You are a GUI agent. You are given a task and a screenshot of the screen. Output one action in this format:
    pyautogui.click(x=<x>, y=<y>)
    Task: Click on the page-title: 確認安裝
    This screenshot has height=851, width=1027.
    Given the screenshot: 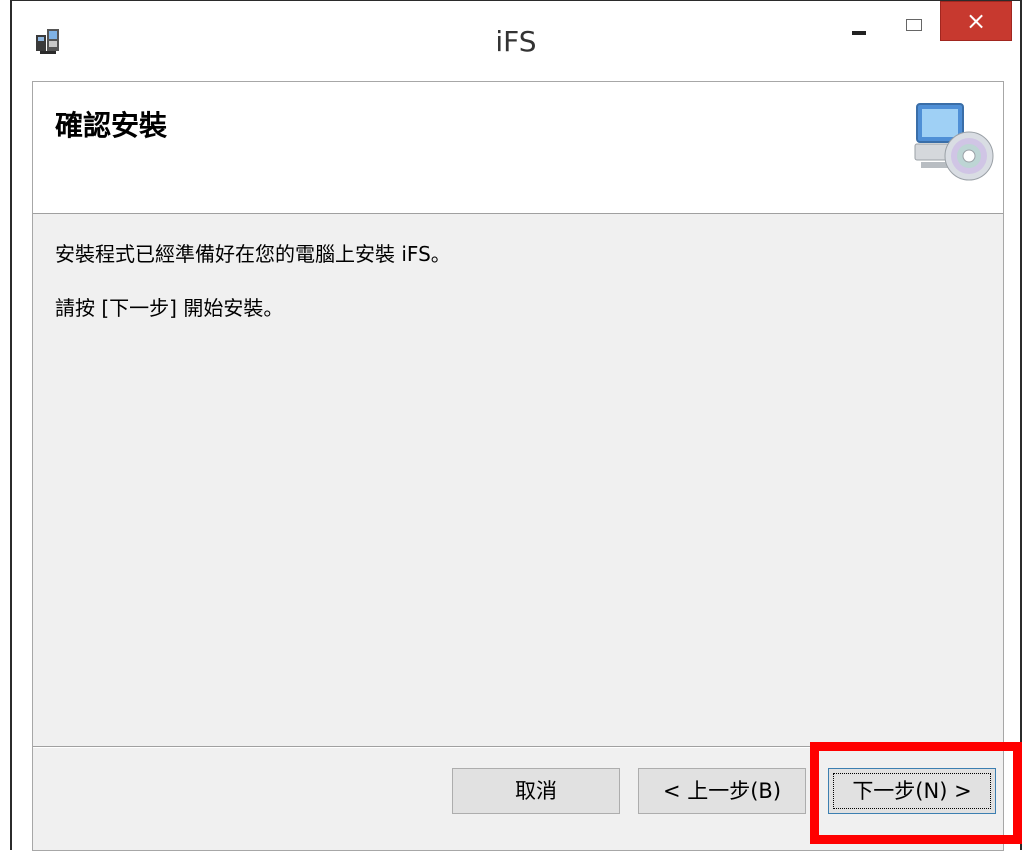 What is the action you would take?
    pyautogui.click(x=111, y=125)
    